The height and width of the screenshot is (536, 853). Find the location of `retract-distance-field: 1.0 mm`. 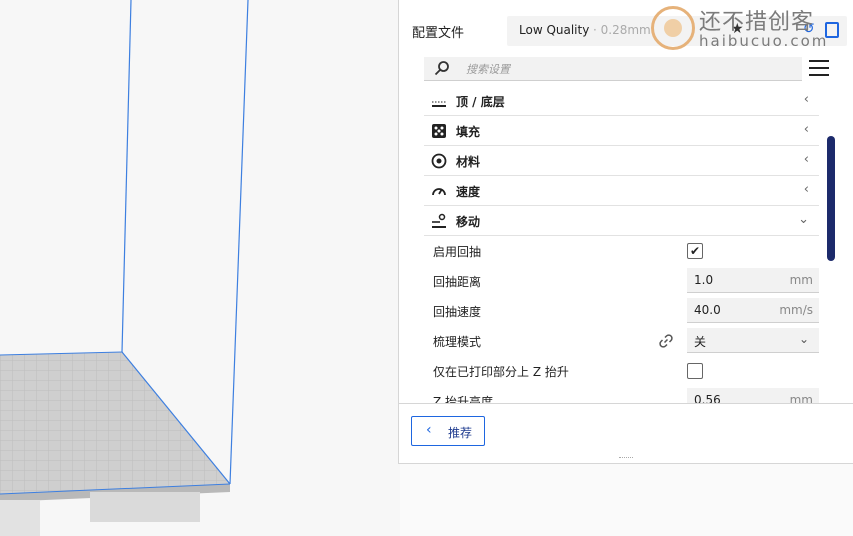

retract-distance-field: 1.0 mm is located at coordinates (753, 280).